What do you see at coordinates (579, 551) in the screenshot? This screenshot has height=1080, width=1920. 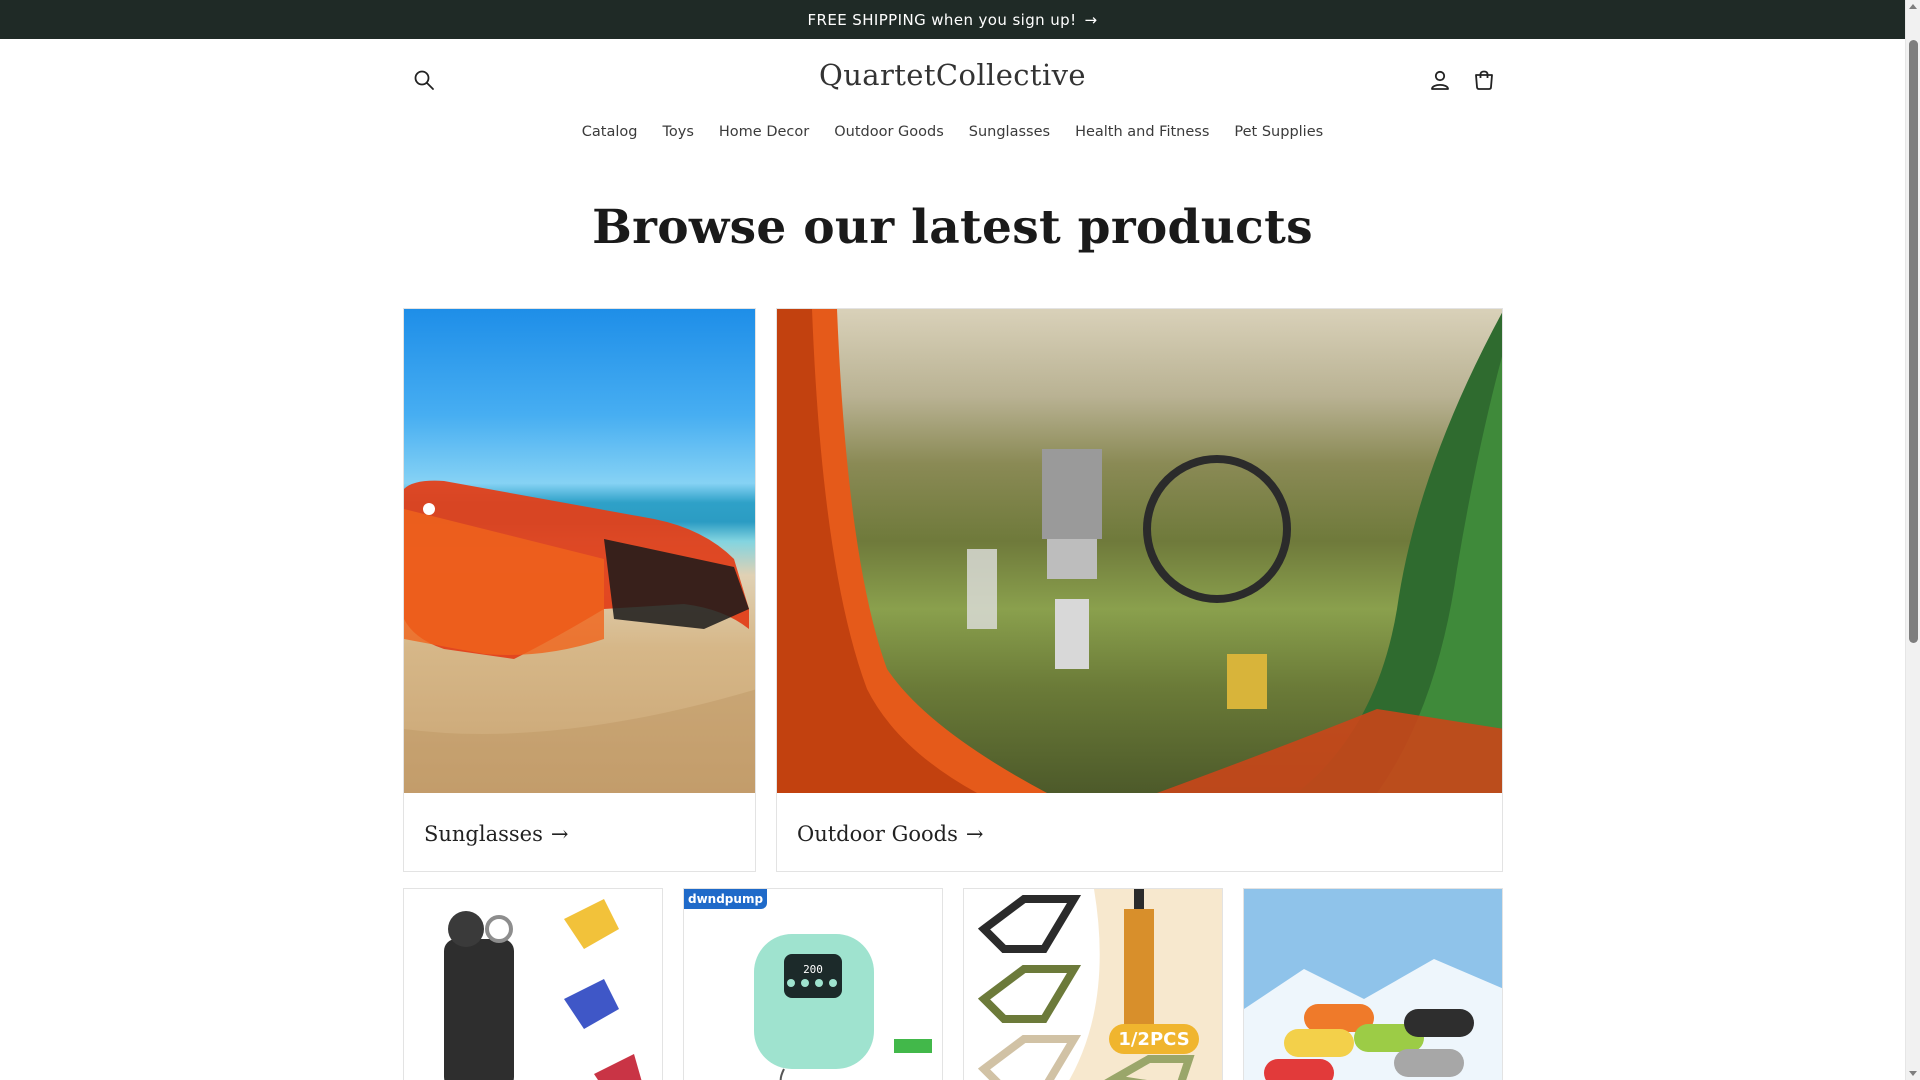 I see `sunglasses-image` at bounding box center [579, 551].